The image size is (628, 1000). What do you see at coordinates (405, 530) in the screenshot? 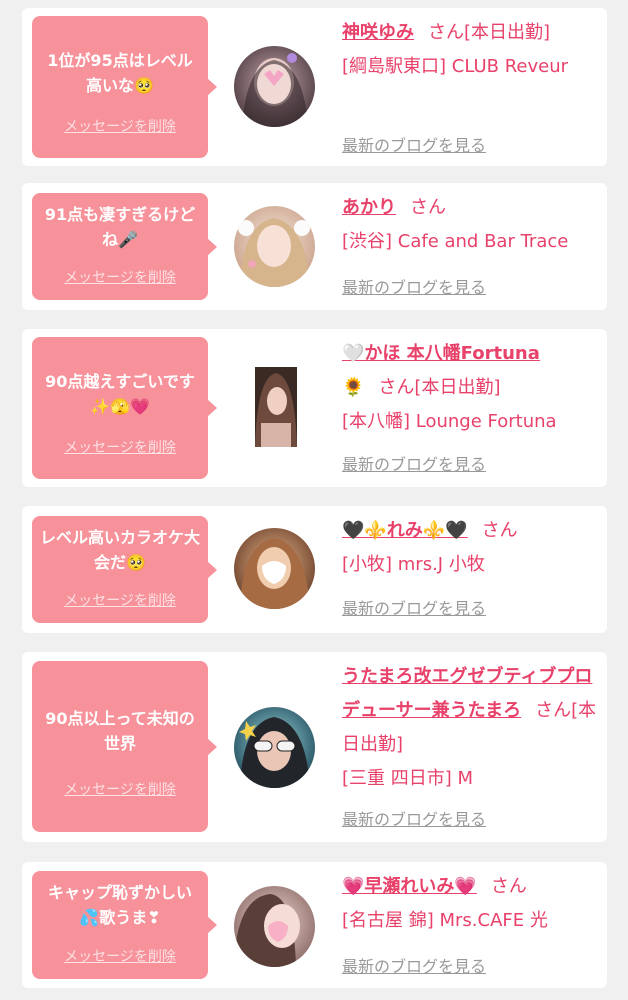
I see `cast-name-link: 🖤⚜️れみ⚜️🖤` at bounding box center [405, 530].